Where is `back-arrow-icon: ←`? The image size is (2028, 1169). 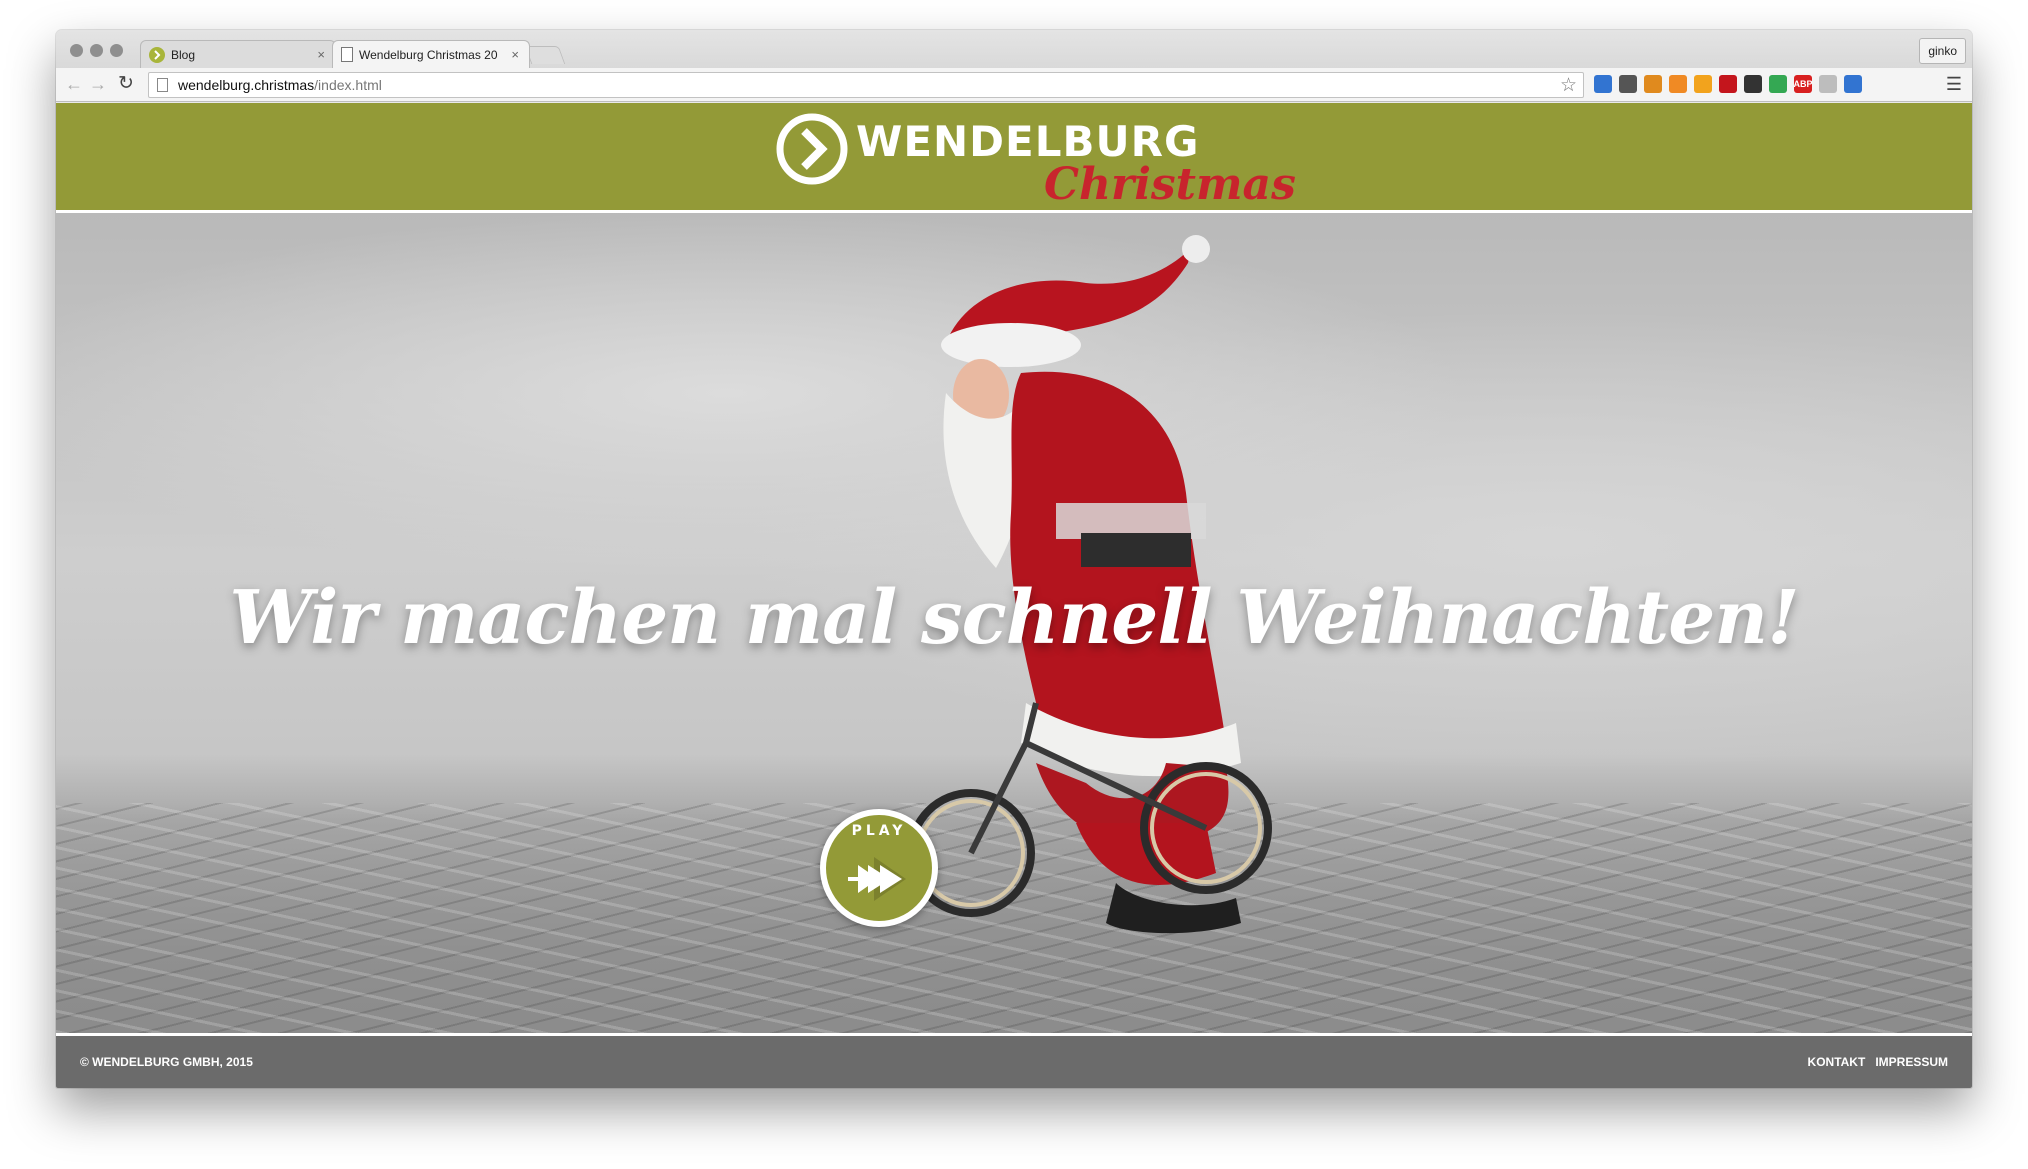
back-arrow-icon: ← is located at coordinates (74, 84).